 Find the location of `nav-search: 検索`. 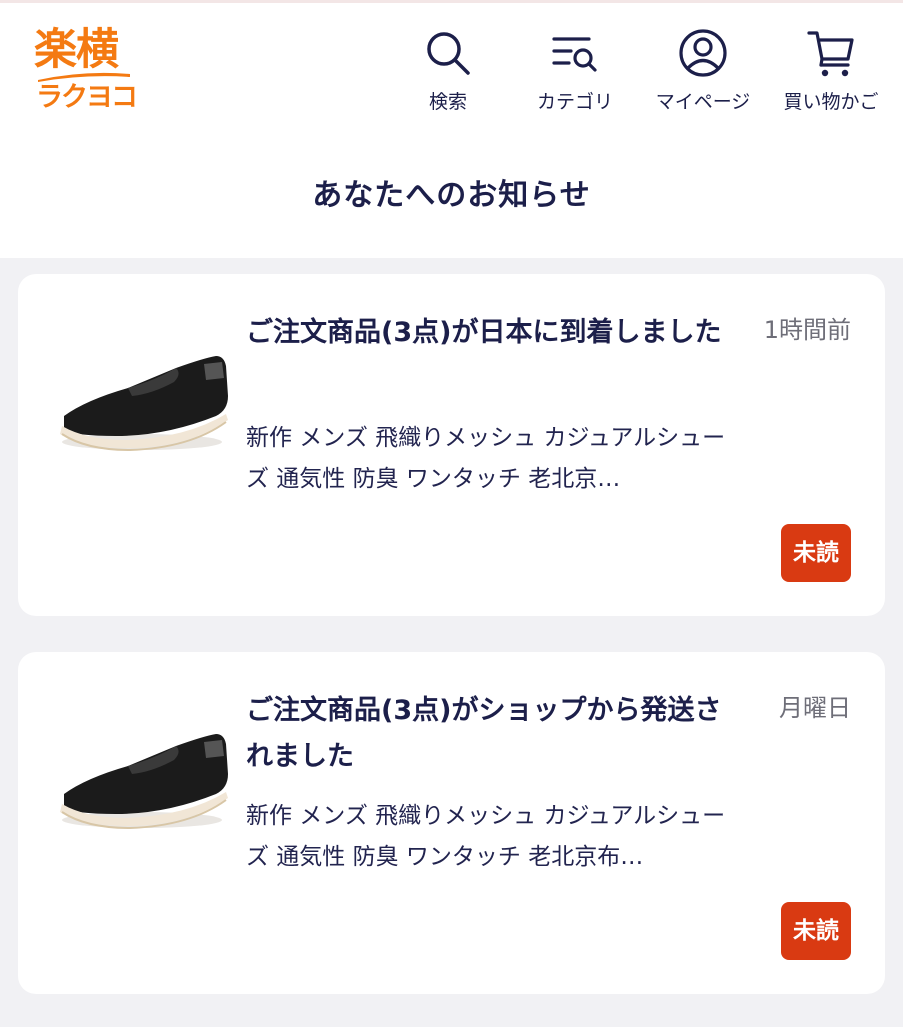

nav-search: 検索 is located at coordinates (448, 75).